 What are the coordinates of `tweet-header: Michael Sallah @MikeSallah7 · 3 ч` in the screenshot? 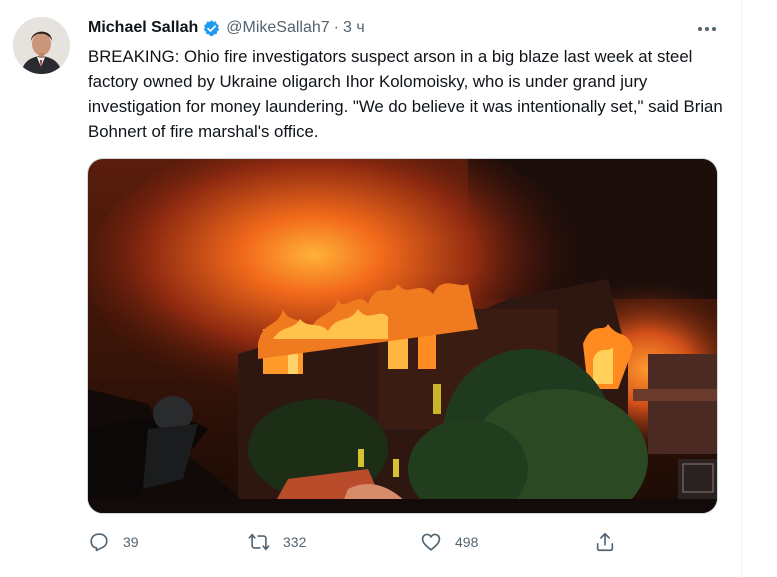 It's located at (226, 28).